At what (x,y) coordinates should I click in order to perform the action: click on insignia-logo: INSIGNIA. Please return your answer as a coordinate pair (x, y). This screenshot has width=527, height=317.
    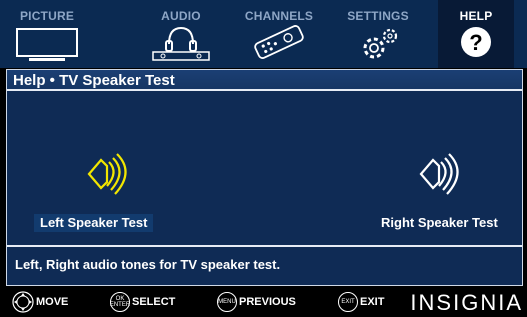
    Looking at the image, I should click on (466, 302).